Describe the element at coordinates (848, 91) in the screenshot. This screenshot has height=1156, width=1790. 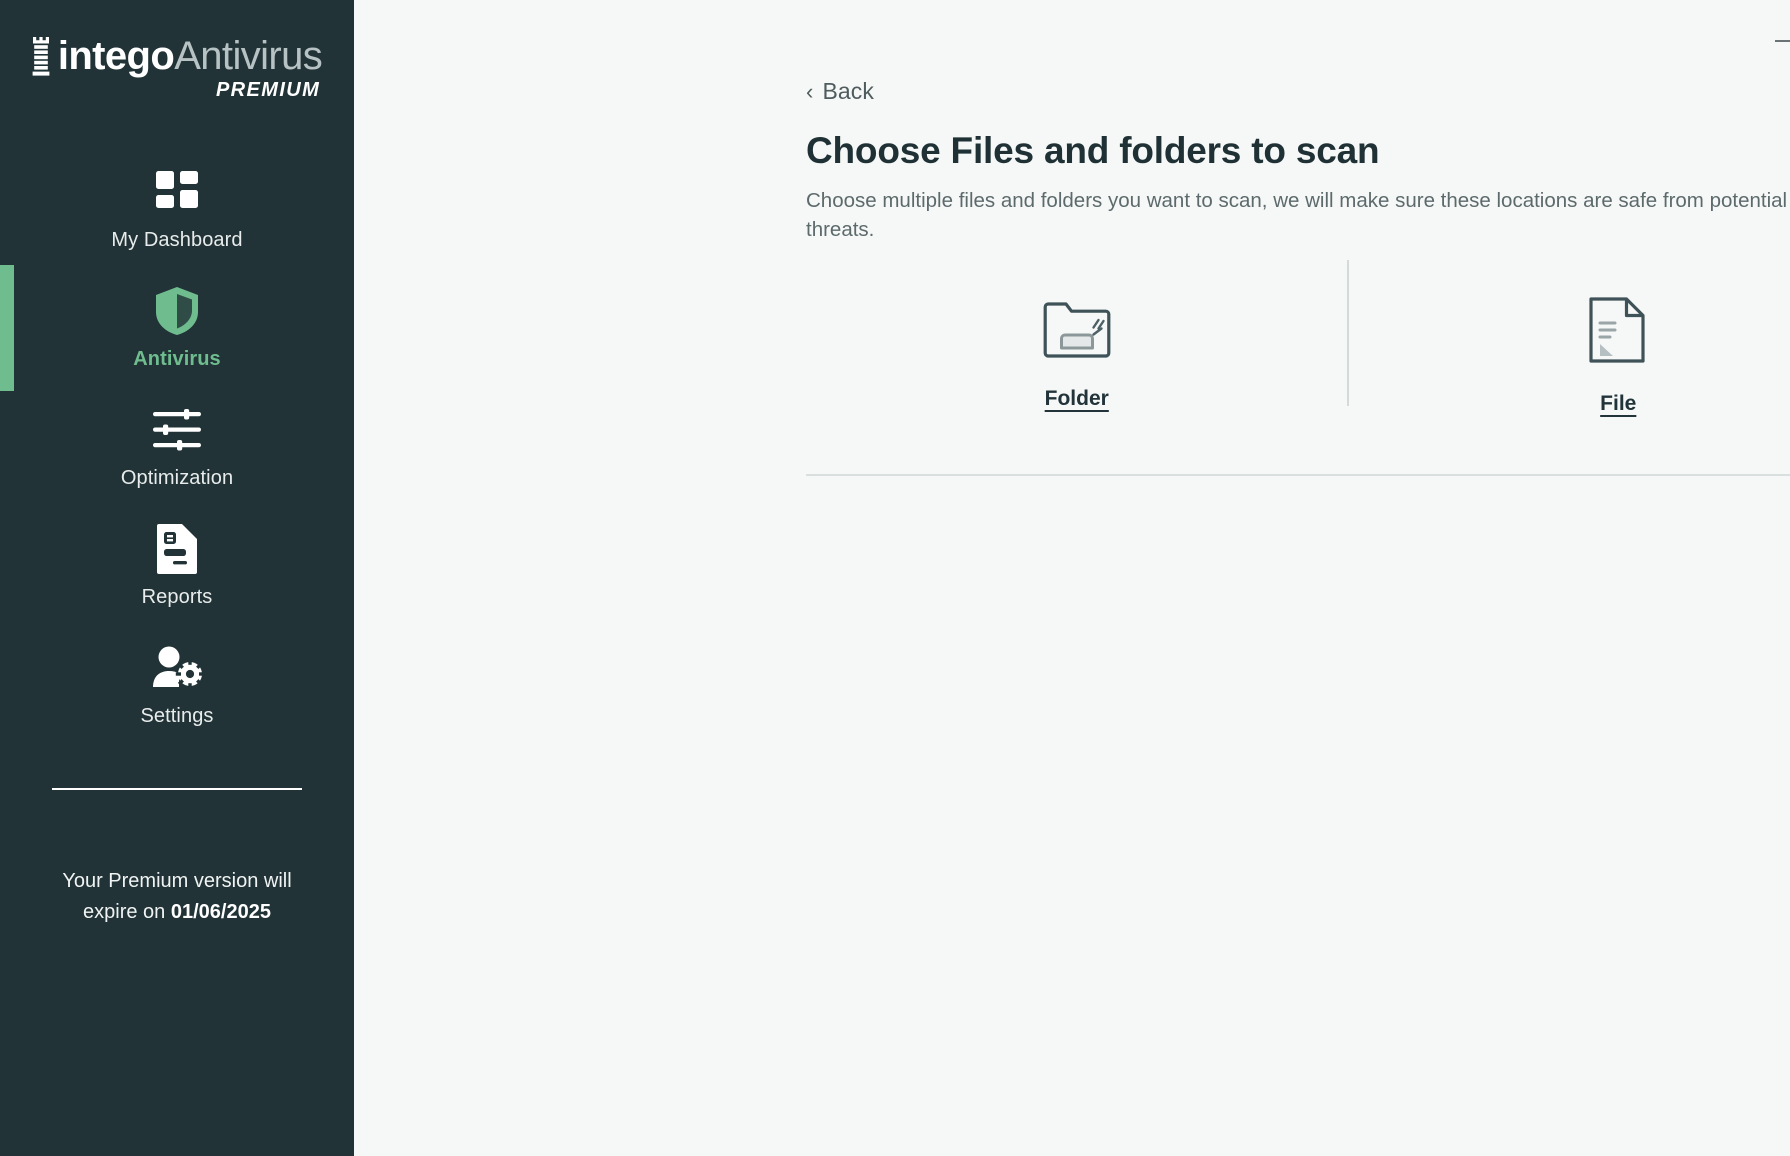
I see `back-label: Back` at that location.